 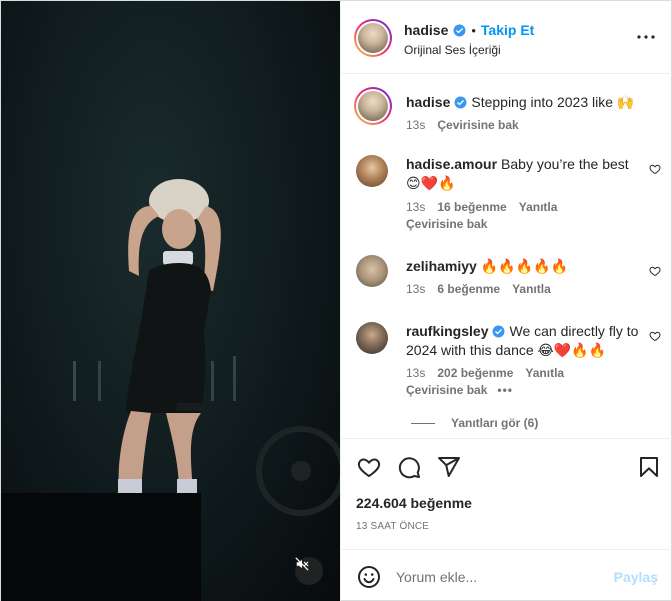 I want to click on emoji-icon, so click(x=369, y=577).